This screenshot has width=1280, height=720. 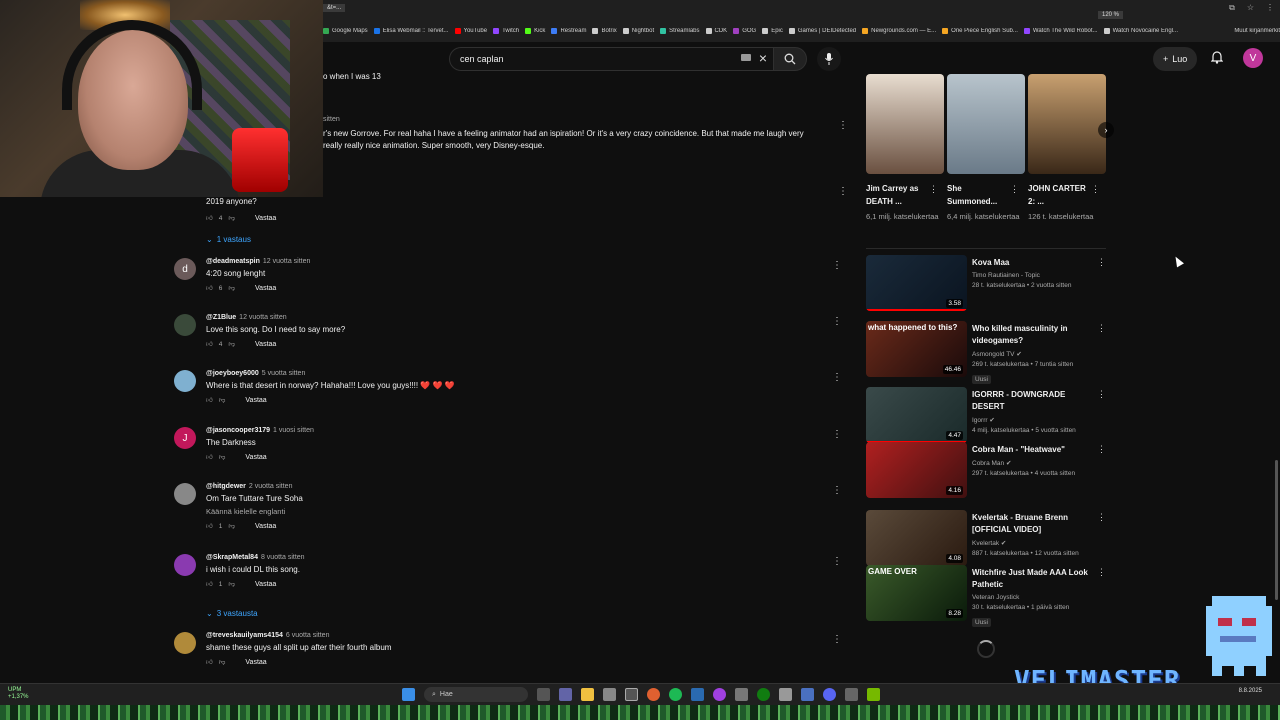 I want to click on comment-author: @jasoncooper3179 1 vuosi sitten, so click(x=516, y=430).